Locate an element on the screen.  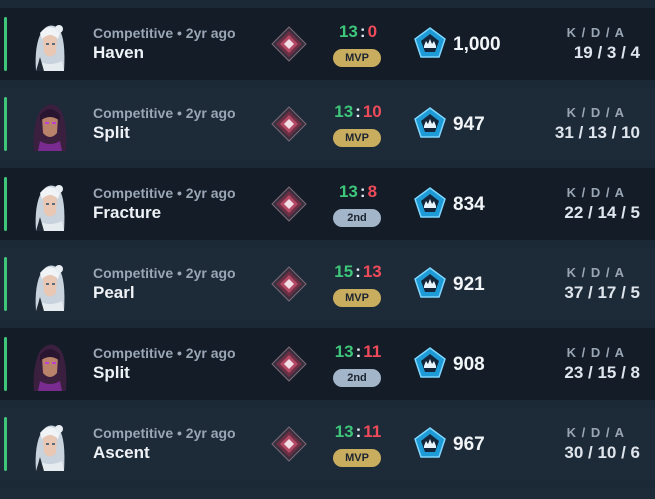
map-name: Ascent is located at coordinates (121, 452).